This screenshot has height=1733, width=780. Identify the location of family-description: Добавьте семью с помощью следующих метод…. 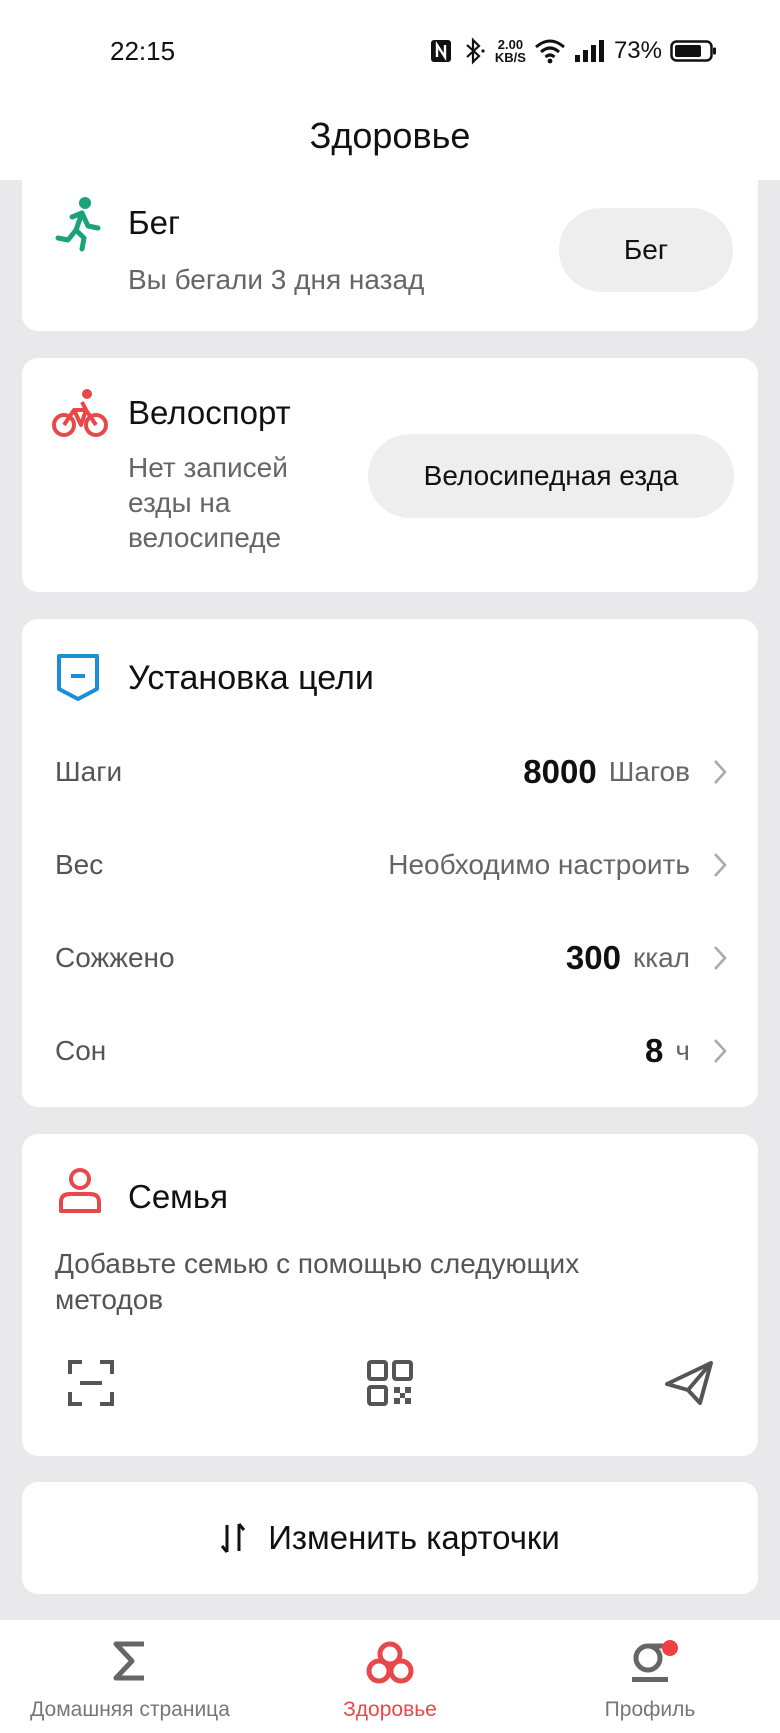
(317, 1281).